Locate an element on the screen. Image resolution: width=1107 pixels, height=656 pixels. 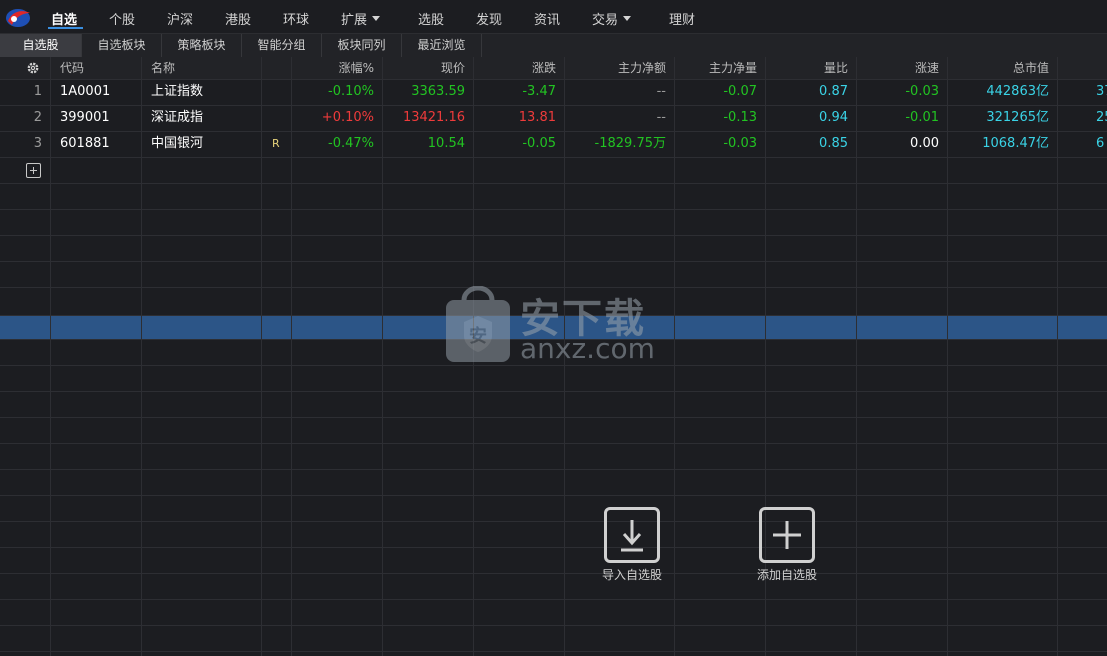
truncated-cell: 25 is located at coordinates (1101, 117).